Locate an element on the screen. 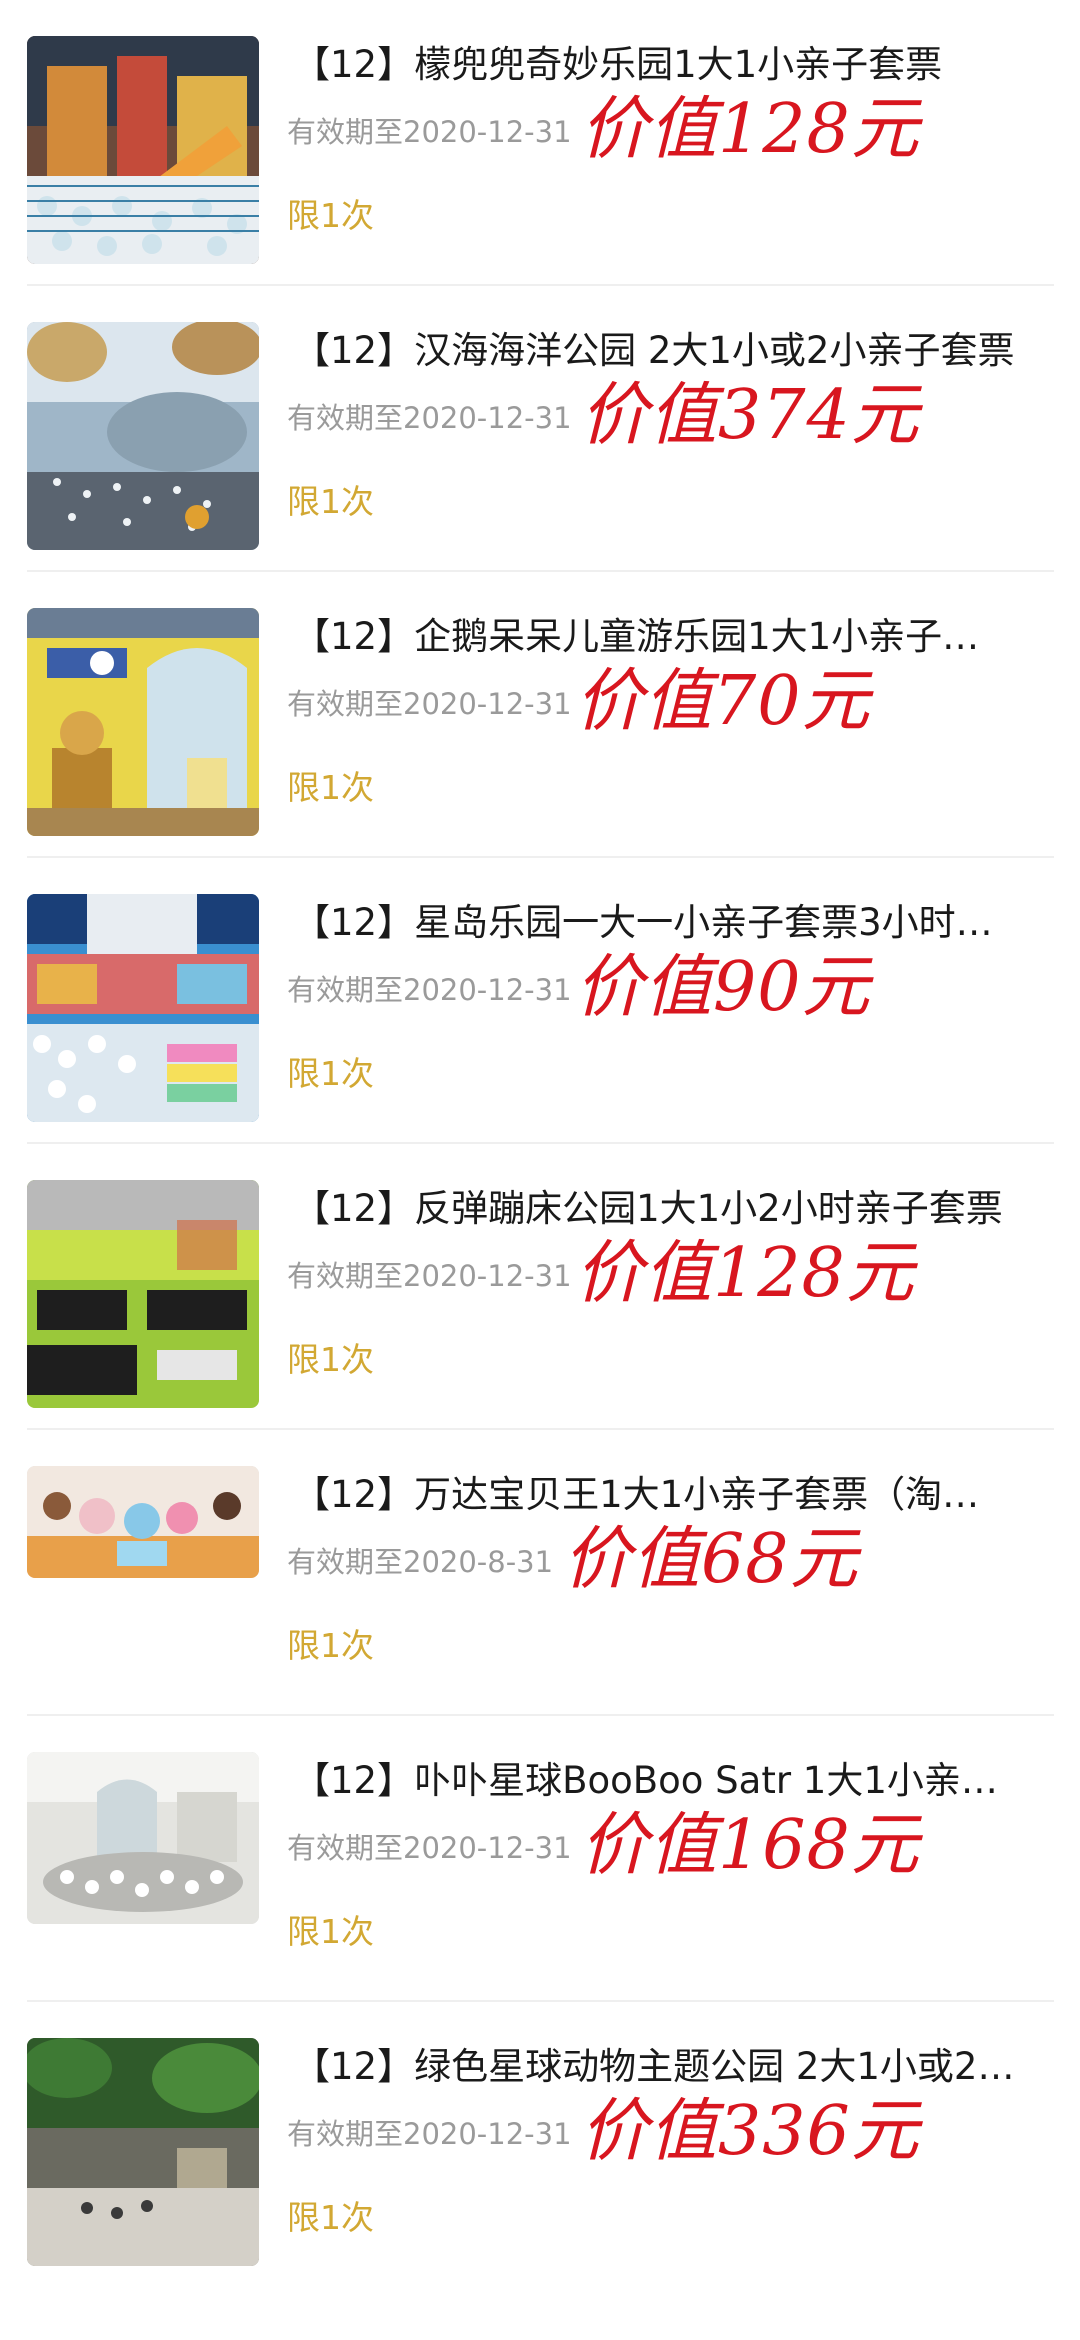  ticket-value: 价值374元 is located at coordinates (750, 415).